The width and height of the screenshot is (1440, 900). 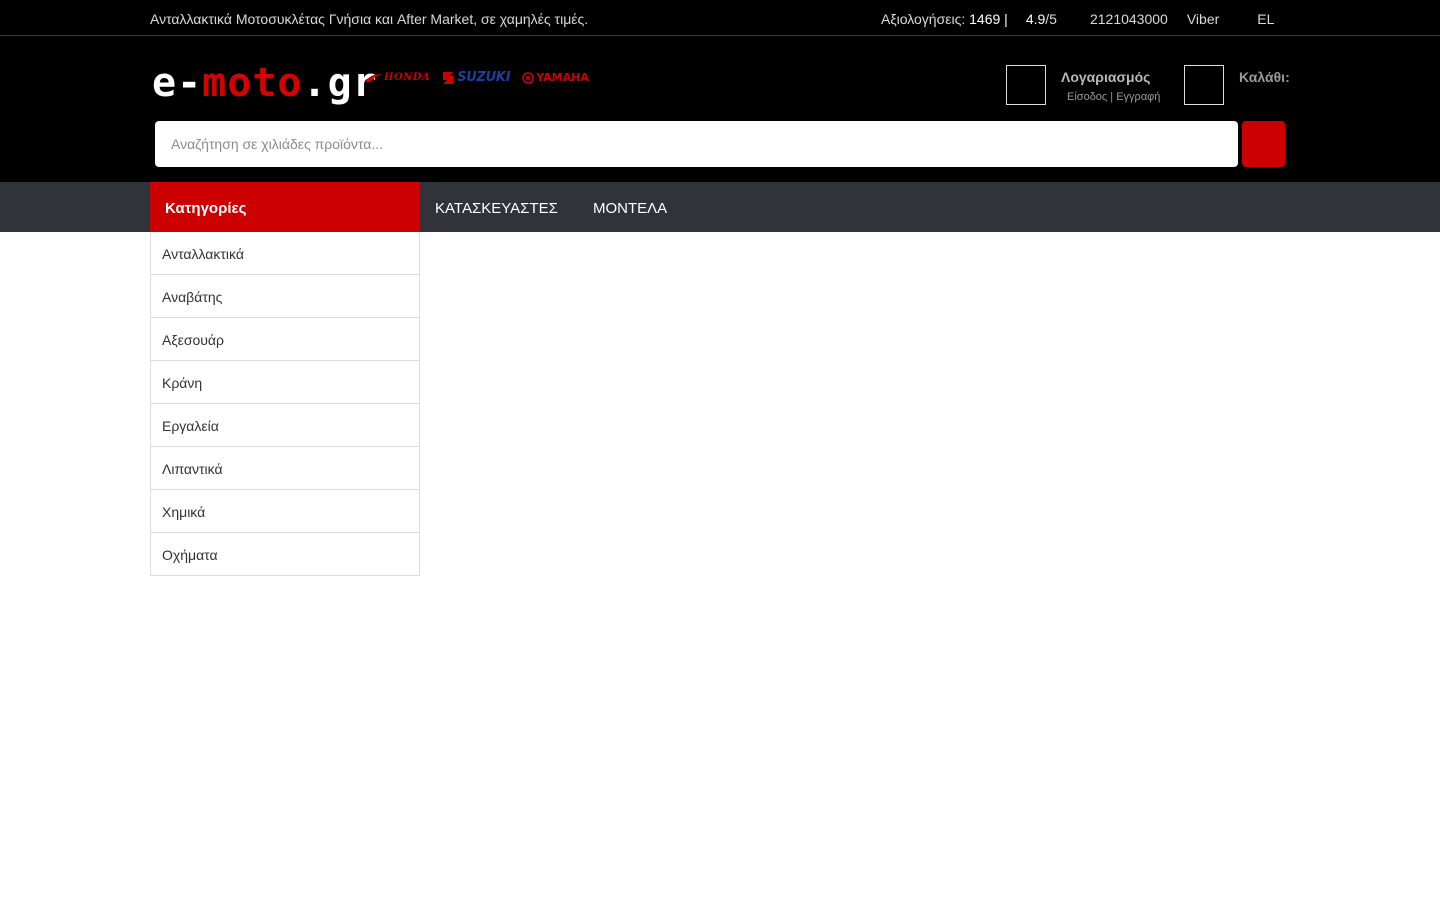 I want to click on reviews-label: Αξιολογήσεις:, so click(x=925, y=19).